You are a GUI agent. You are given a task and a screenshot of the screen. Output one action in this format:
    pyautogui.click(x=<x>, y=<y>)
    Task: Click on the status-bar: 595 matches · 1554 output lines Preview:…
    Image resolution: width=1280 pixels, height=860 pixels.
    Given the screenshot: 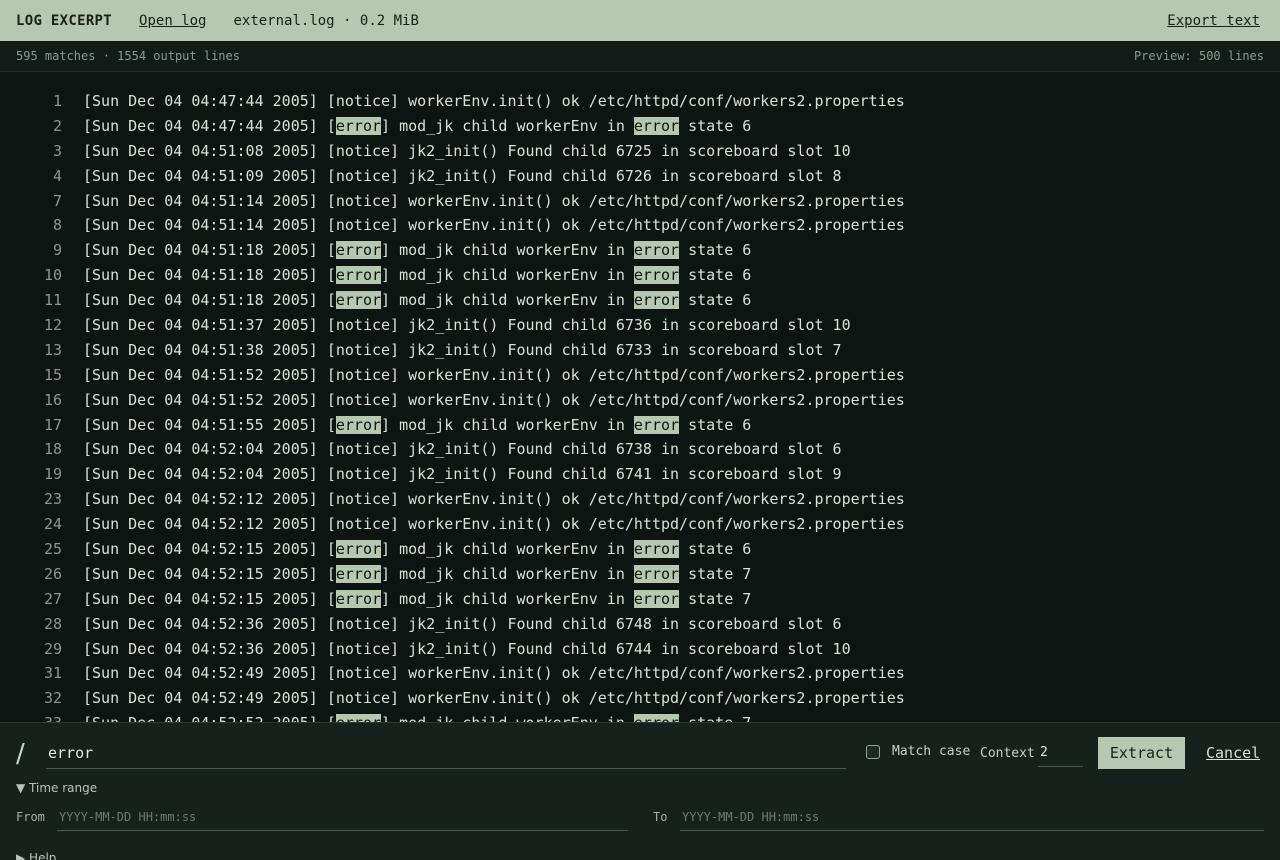 What is the action you would take?
    pyautogui.click(x=640, y=56)
    